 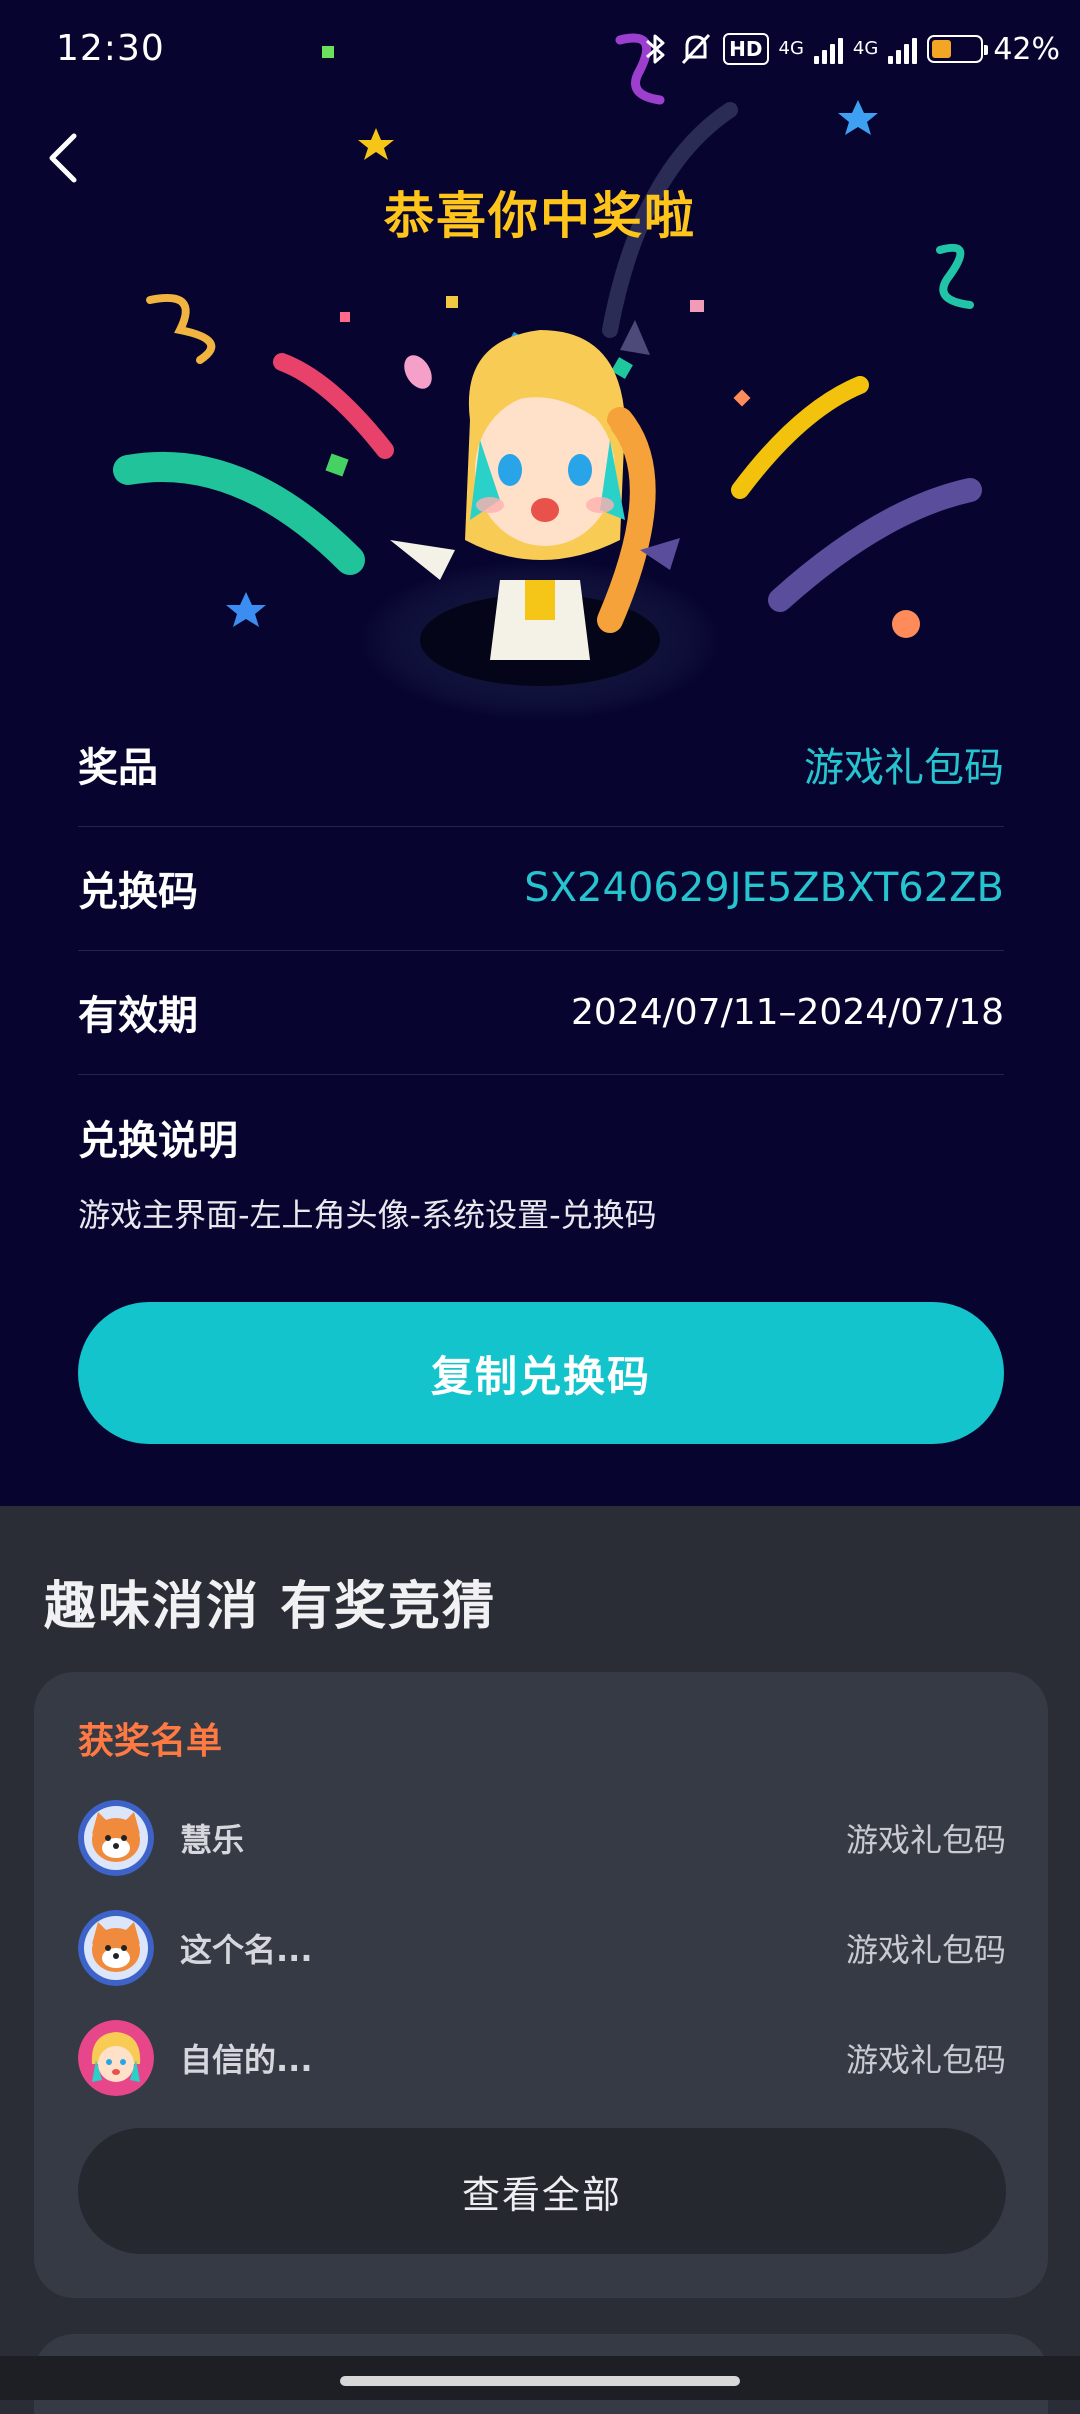 I want to click on battery-percent: 42%, so click(x=1026, y=49).